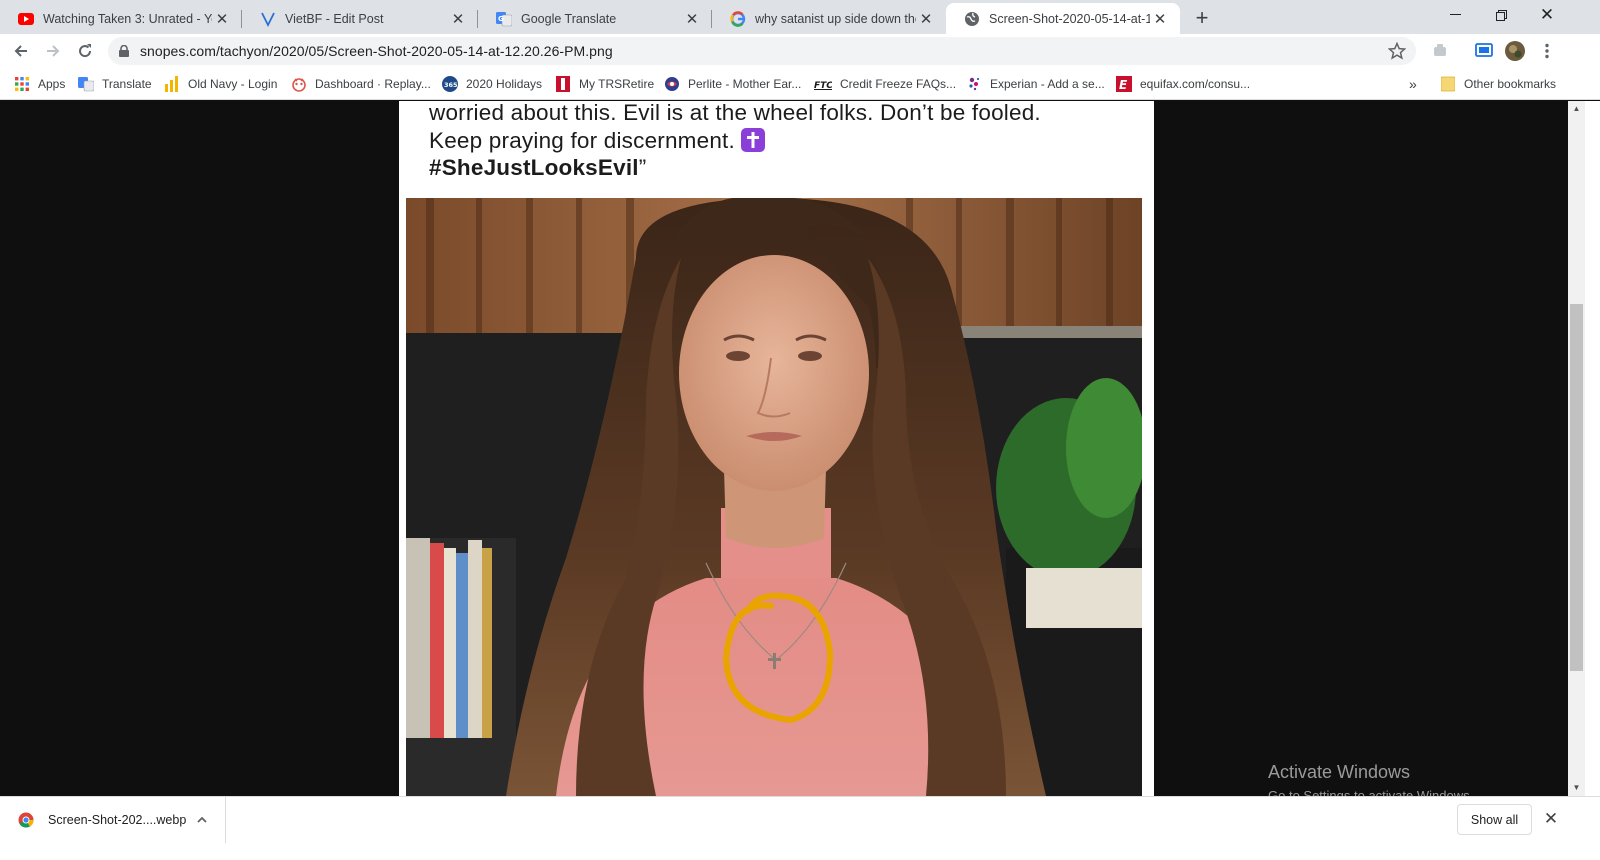  I want to click on window-right-edge, so click(1592, 448).